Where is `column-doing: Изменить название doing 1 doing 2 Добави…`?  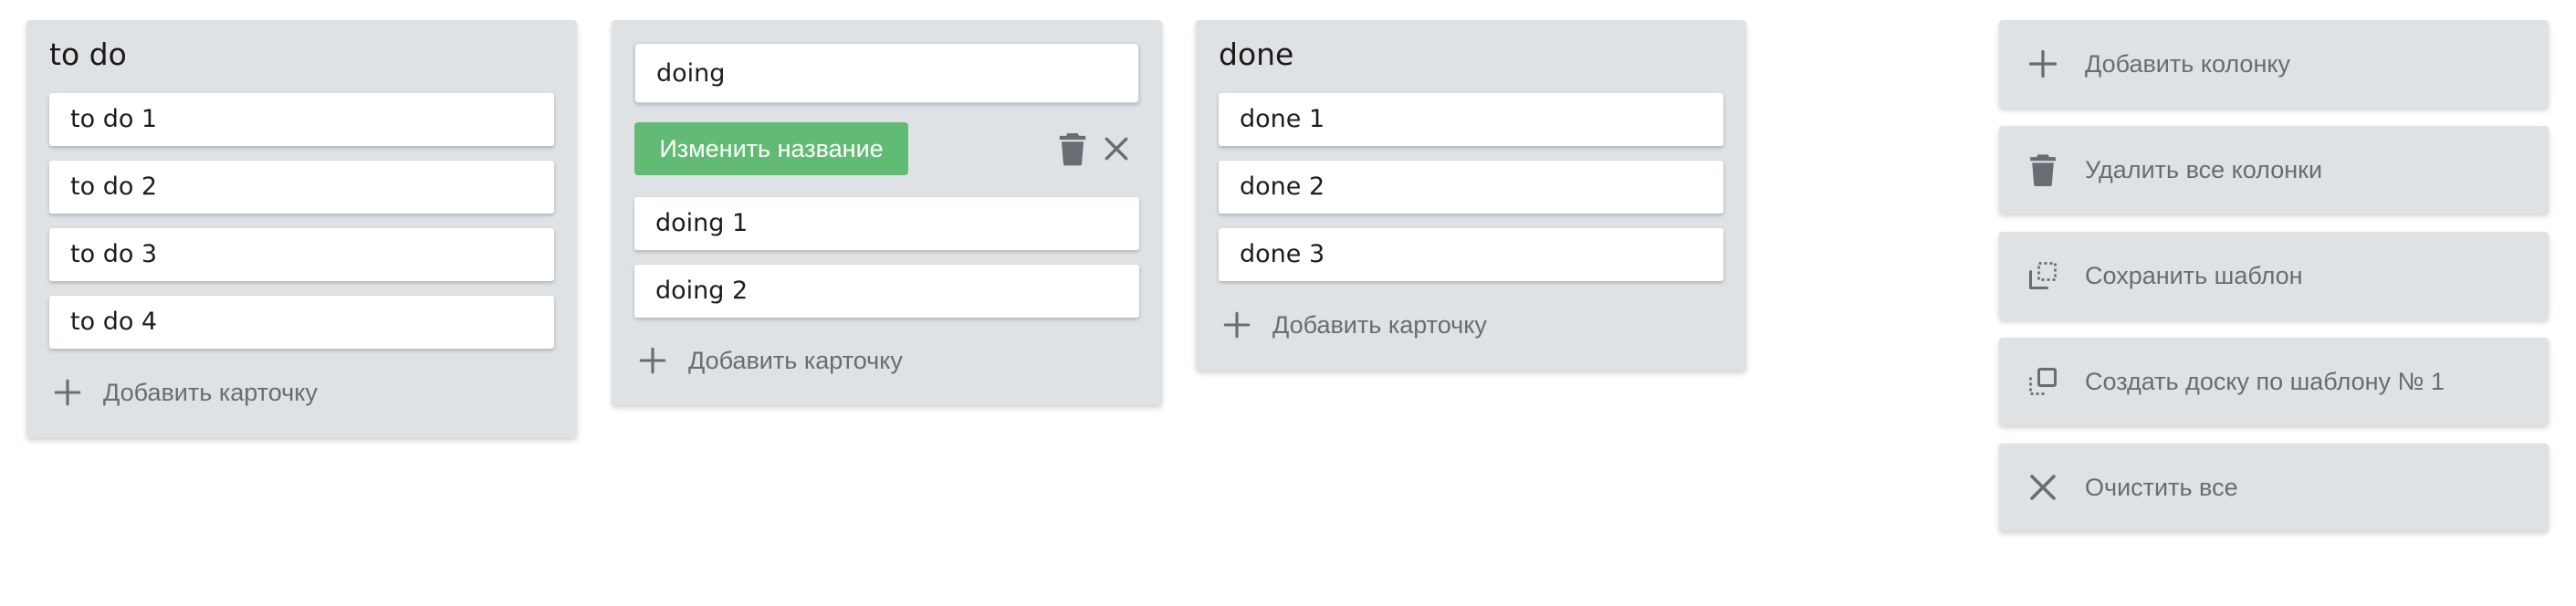 column-doing: Изменить название doing 1 doing 2 Добави… is located at coordinates (887, 212).